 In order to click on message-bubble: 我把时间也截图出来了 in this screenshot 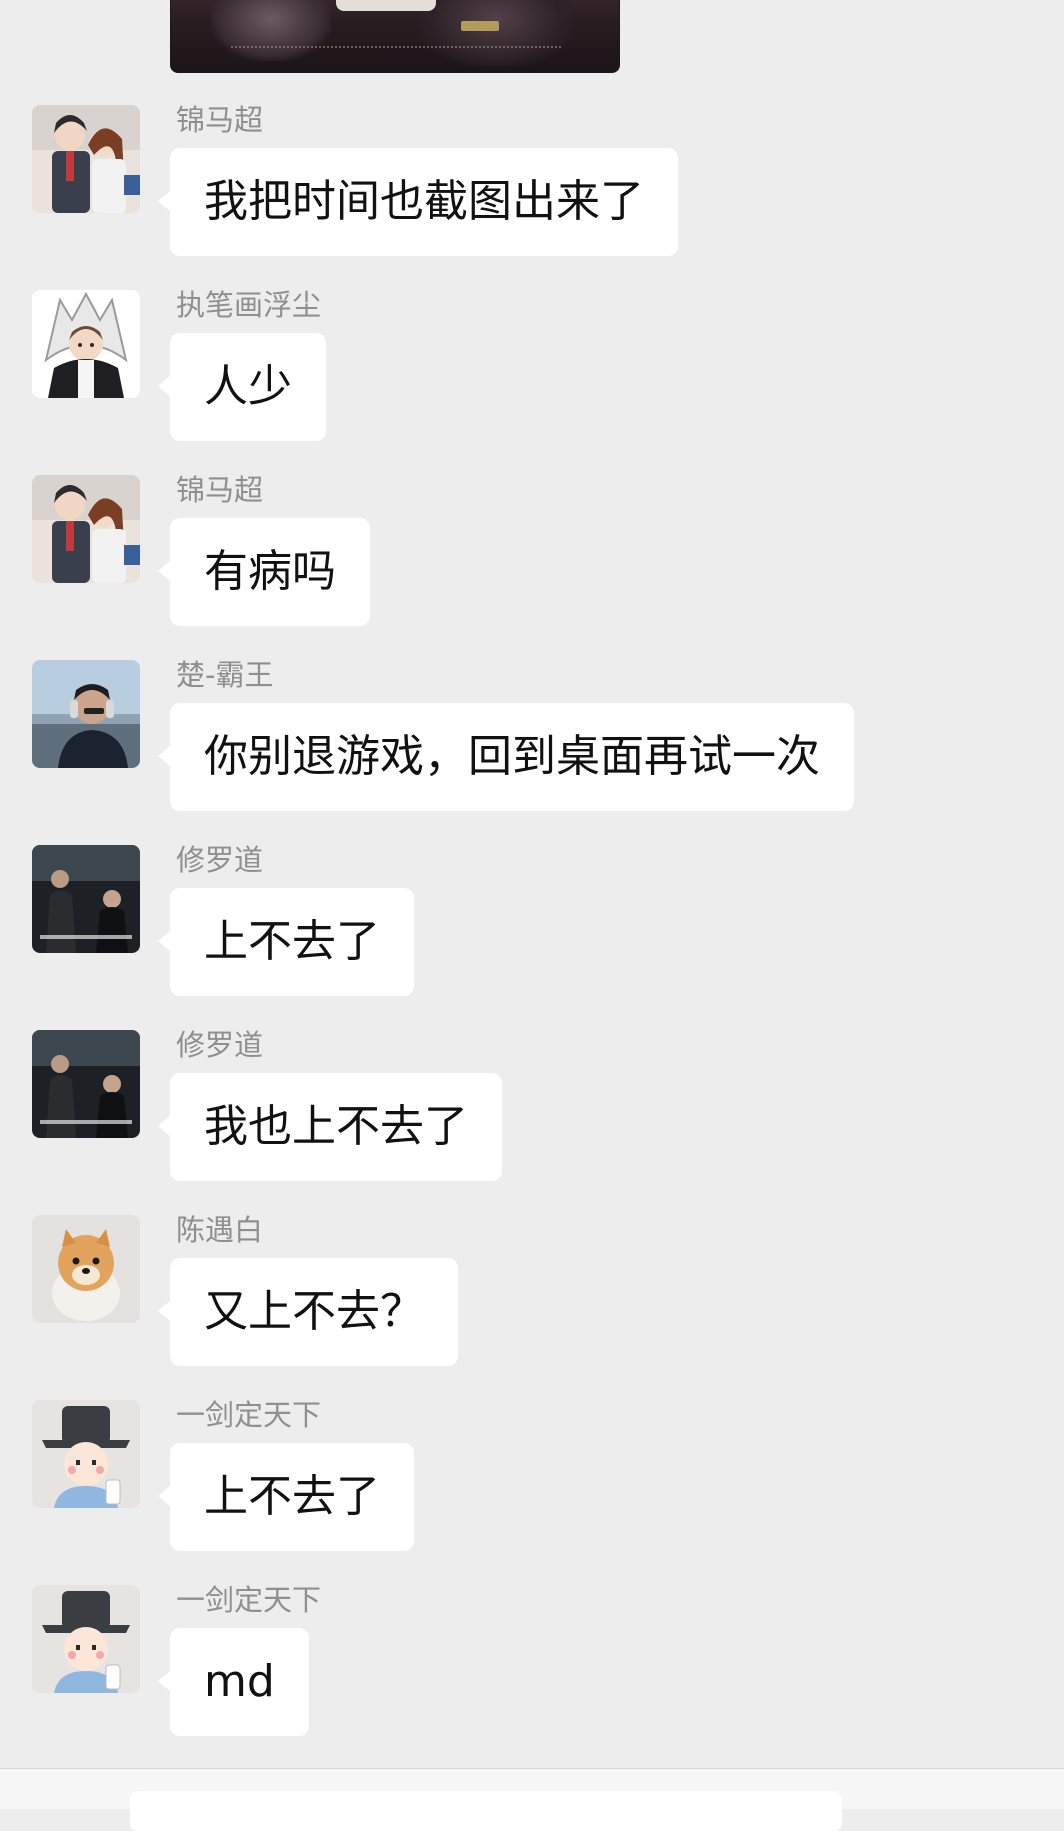, I will do `click(418, 202)`.